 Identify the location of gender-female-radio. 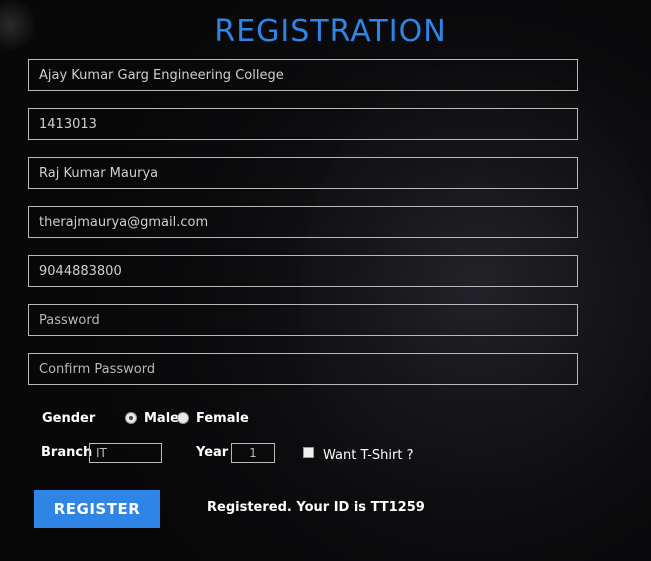
(183, 418).